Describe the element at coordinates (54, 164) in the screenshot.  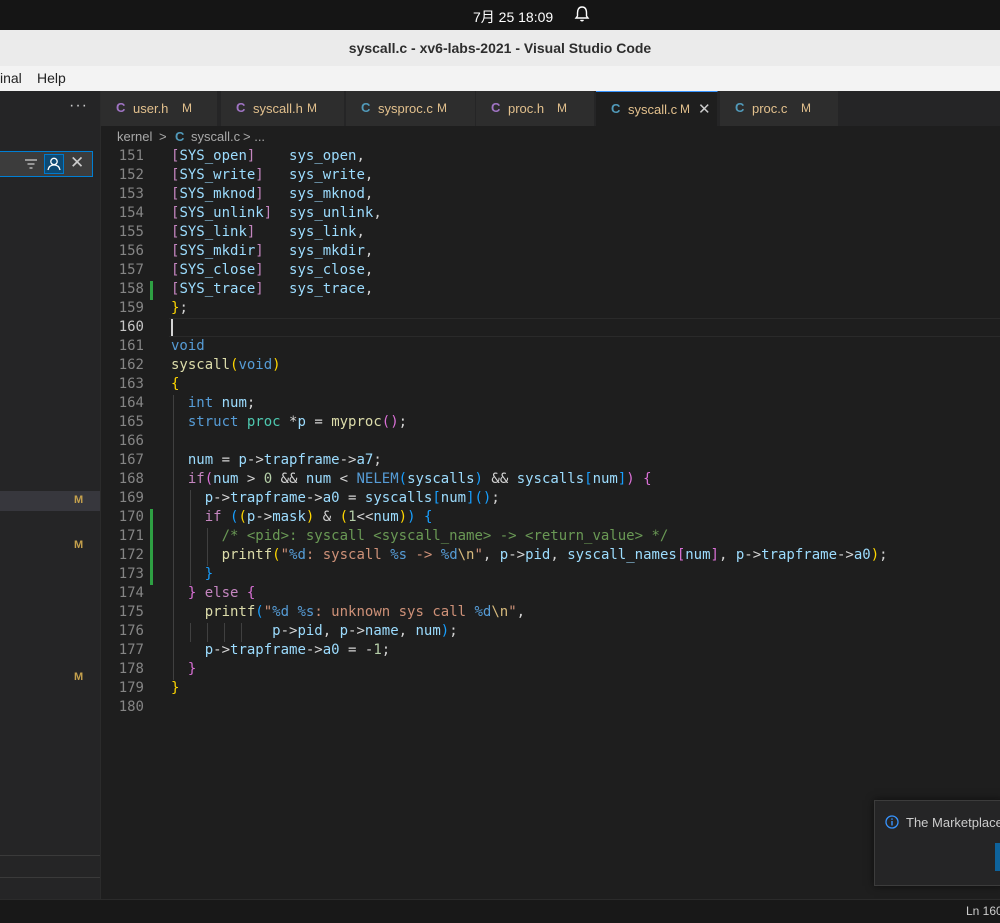
I see `fuzzy-match-toggle` at that location.